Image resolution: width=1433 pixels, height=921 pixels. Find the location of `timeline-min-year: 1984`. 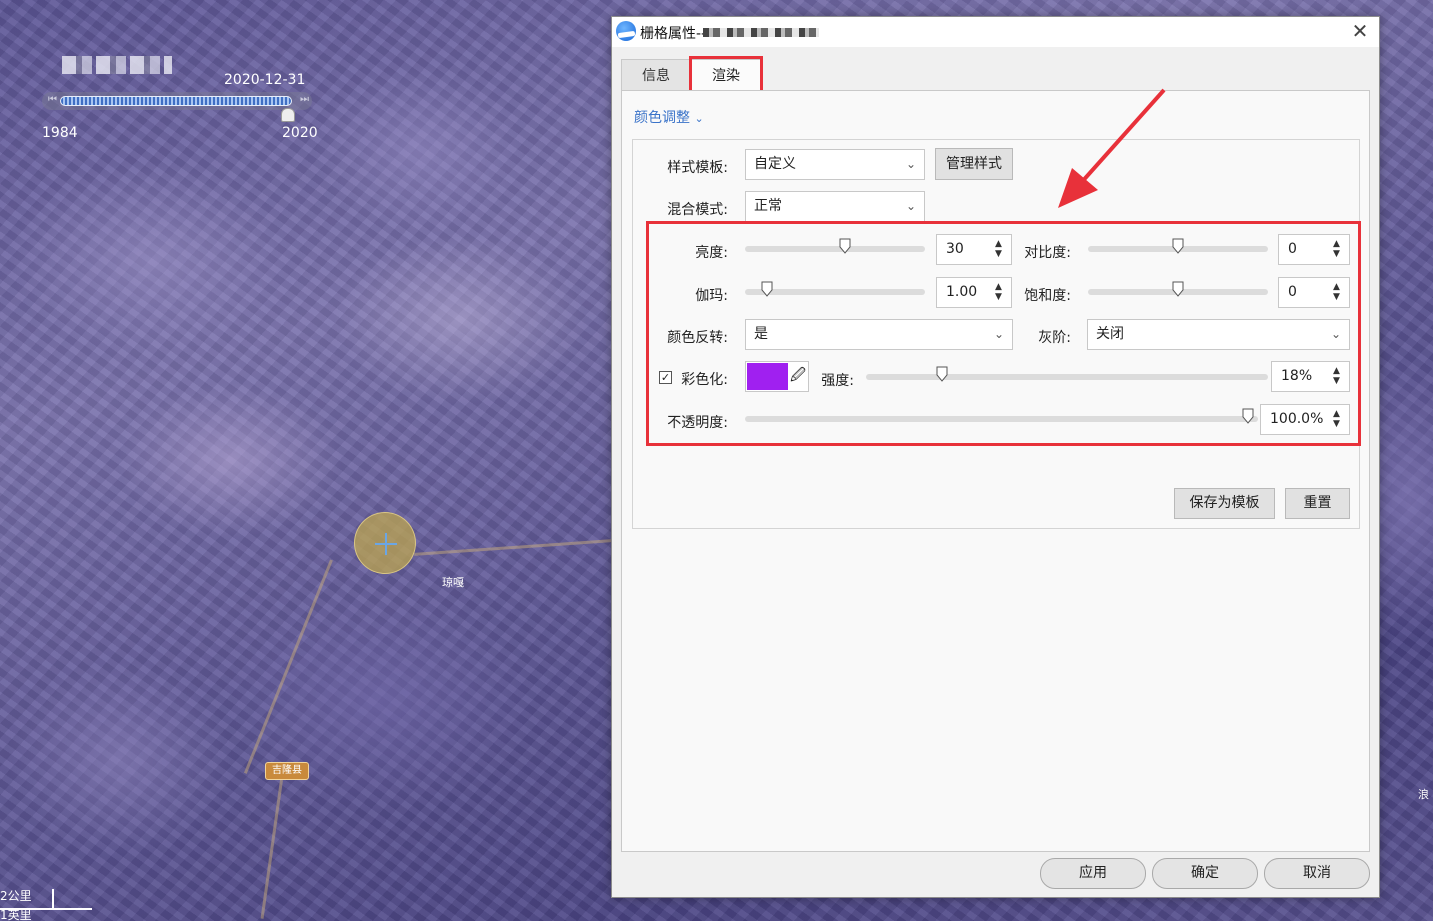

timeline-min-year: 1984 is located at coordinates (60, 133).